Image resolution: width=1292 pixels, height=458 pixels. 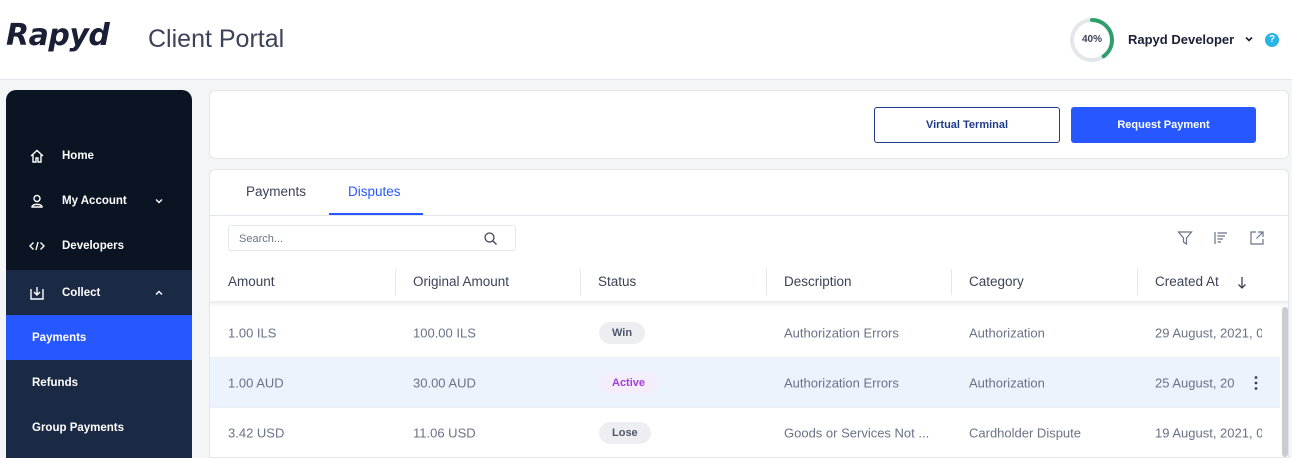 I want to click on sidebar-item-developers: Developers, so click(x=99, y=245).